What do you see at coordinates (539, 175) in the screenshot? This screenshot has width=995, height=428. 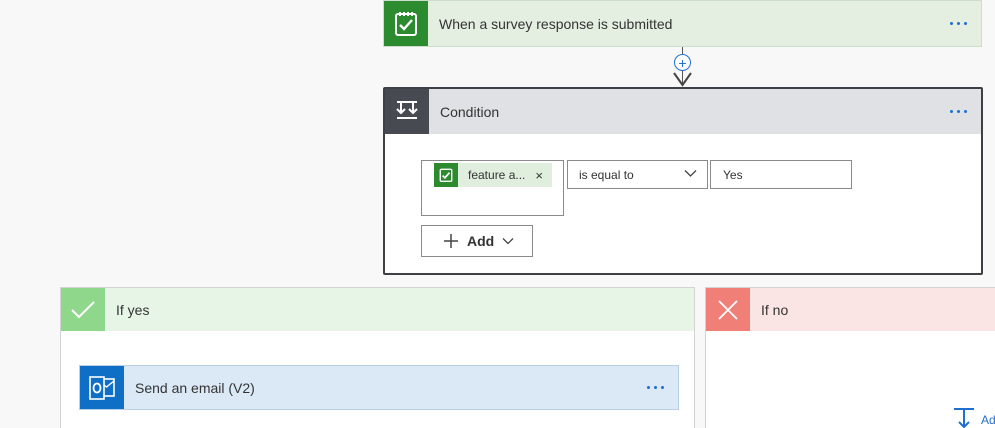 I see `remove-token-button: ×` at bounding box center [539, 175].